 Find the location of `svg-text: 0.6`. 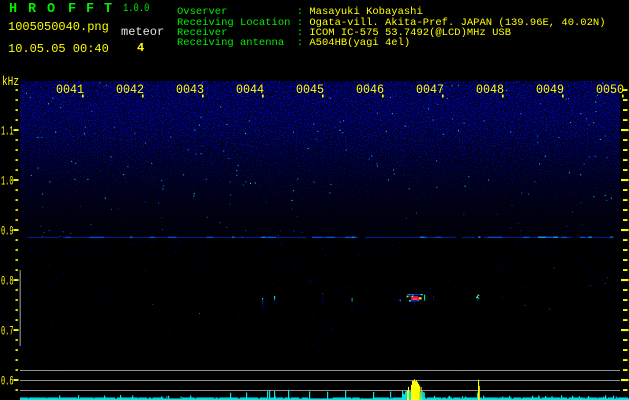

svg-text: 0.6 is located at coordinates (7, 382).